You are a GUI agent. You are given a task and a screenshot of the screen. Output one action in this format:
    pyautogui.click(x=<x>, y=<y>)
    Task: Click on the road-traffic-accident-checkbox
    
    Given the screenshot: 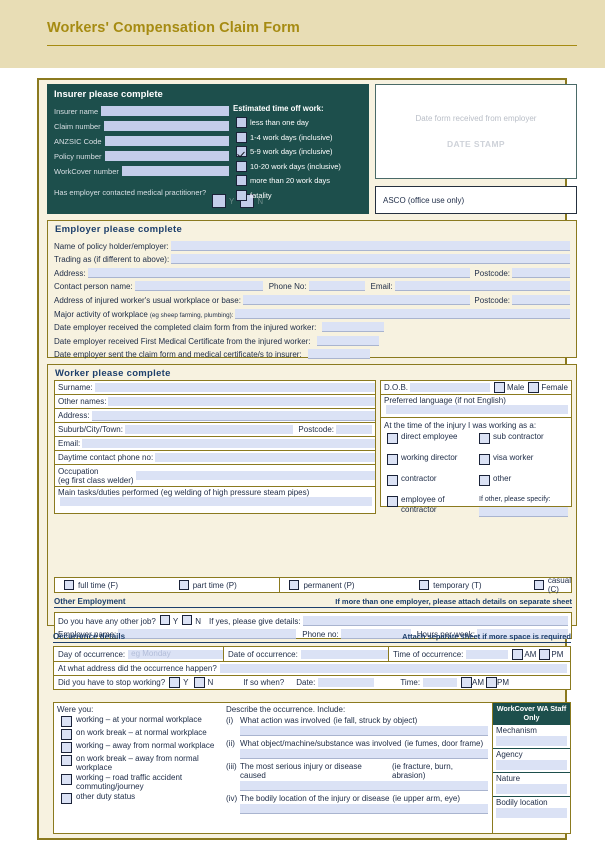 What is the action you would take?
    pyautogui.click(x=66, y=779)
    